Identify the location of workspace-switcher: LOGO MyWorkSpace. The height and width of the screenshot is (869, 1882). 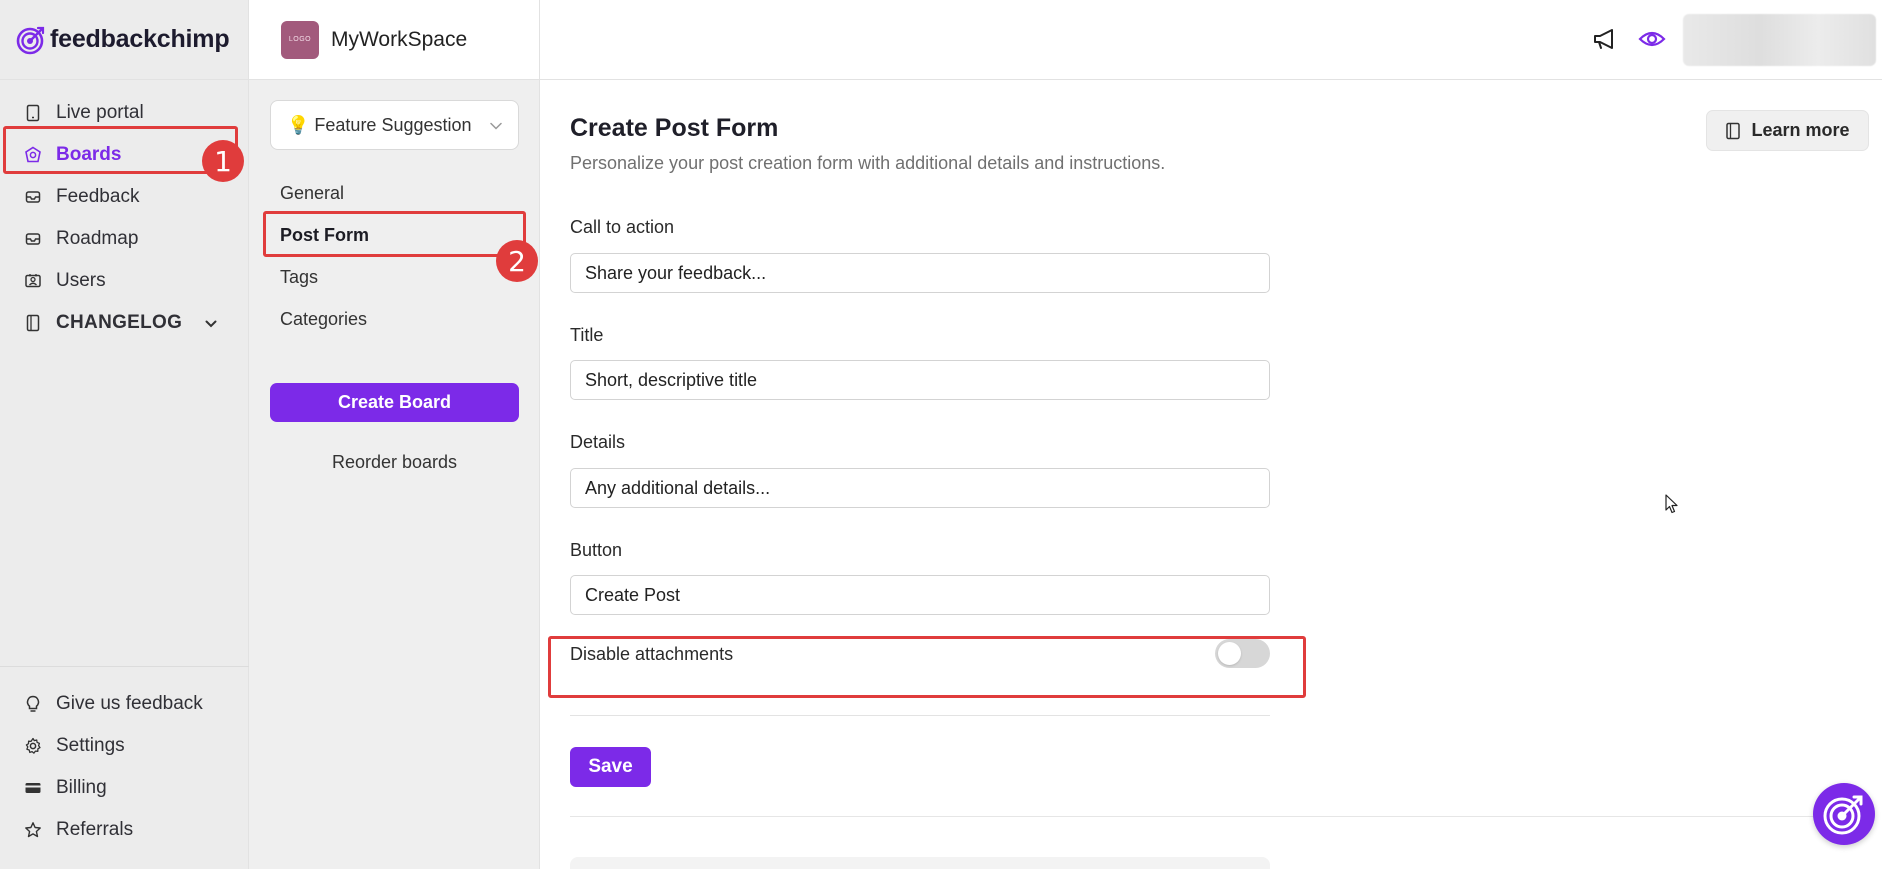
(394, 40).